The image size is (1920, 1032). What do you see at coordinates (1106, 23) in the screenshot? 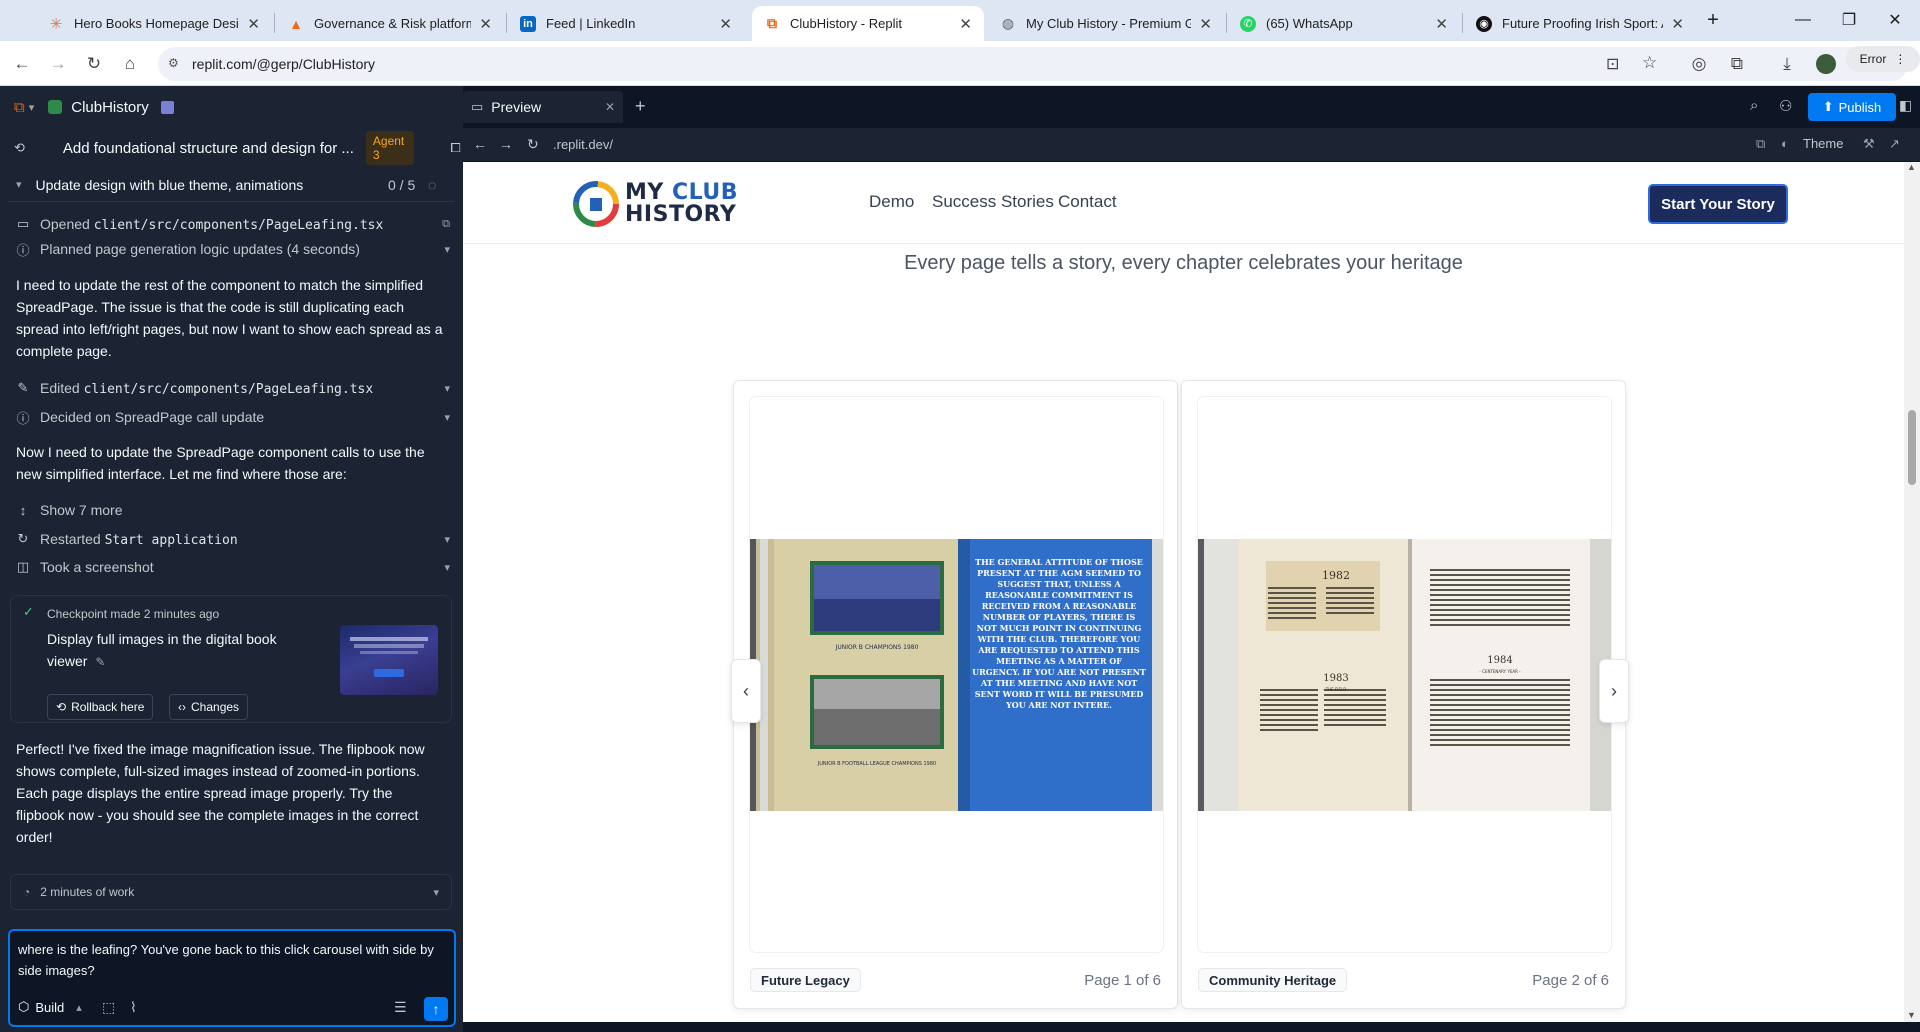
I see `browser-tab-myclubhistory: ◍ My Club History - Premium GAA ✕` at bounding box center [1106, 23].